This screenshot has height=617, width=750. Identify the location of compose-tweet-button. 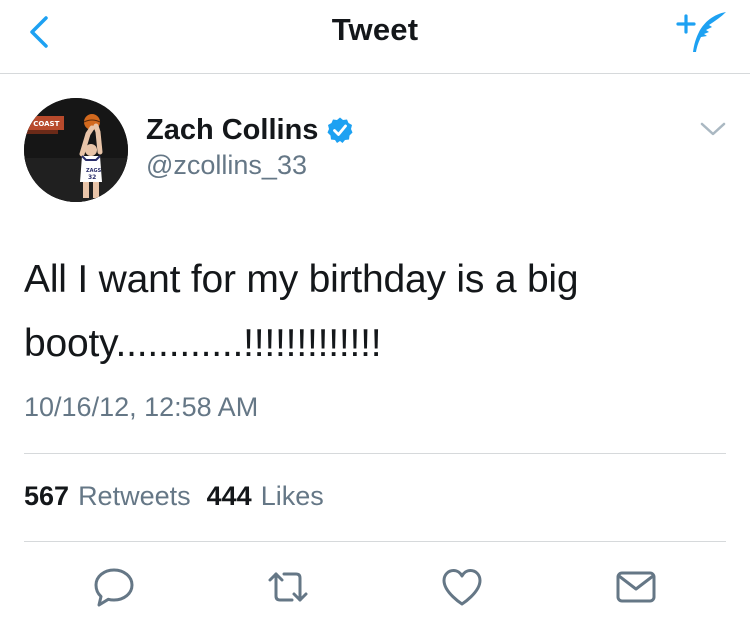
(702, 32).